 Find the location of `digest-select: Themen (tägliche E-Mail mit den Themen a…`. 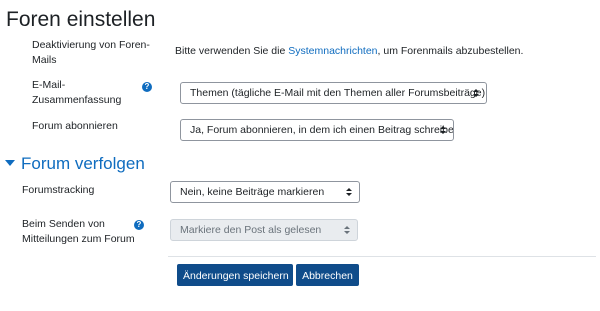

digest-select: Themen (tägliche E-Mail mit den Themen a… is located at coordinates (333, 93).